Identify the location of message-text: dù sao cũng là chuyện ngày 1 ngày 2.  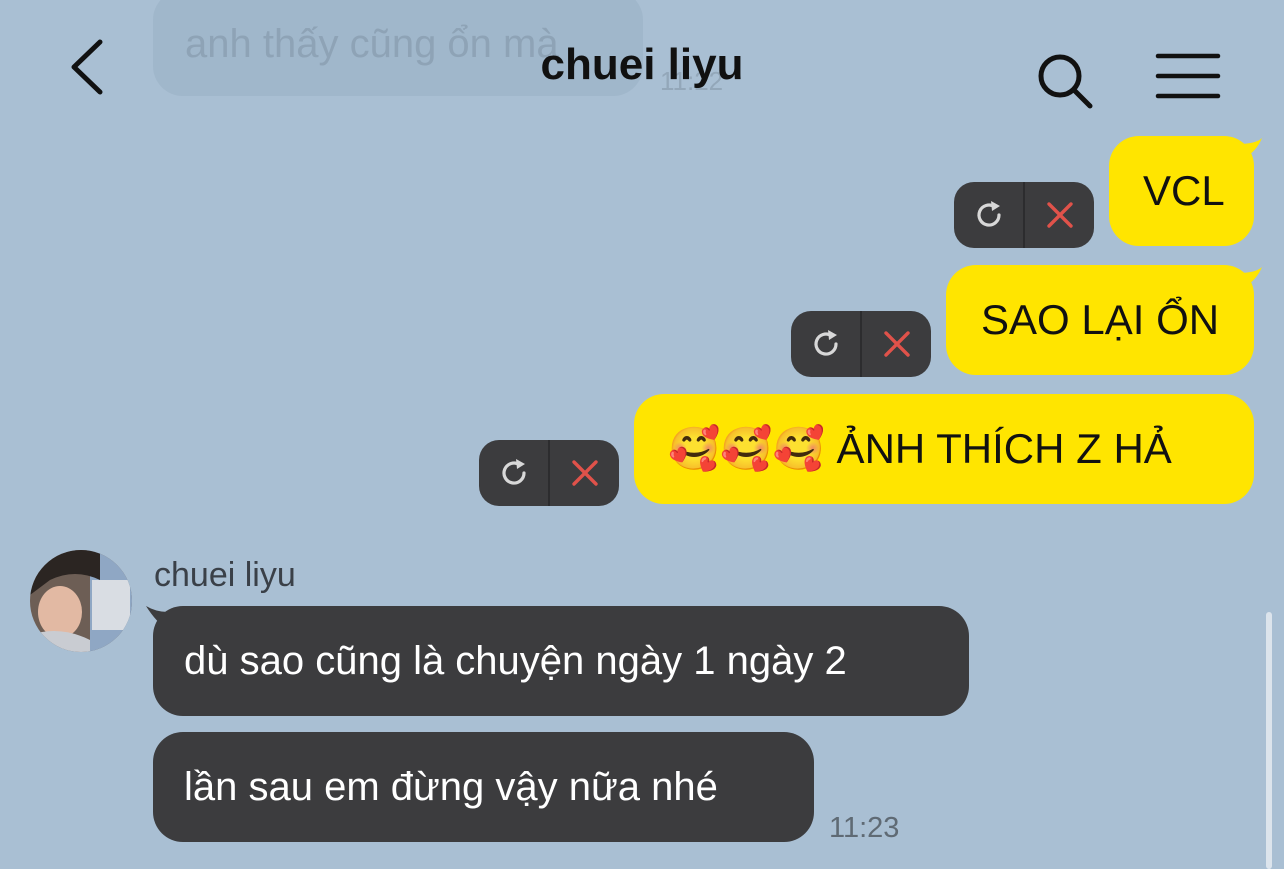
(515, 660).